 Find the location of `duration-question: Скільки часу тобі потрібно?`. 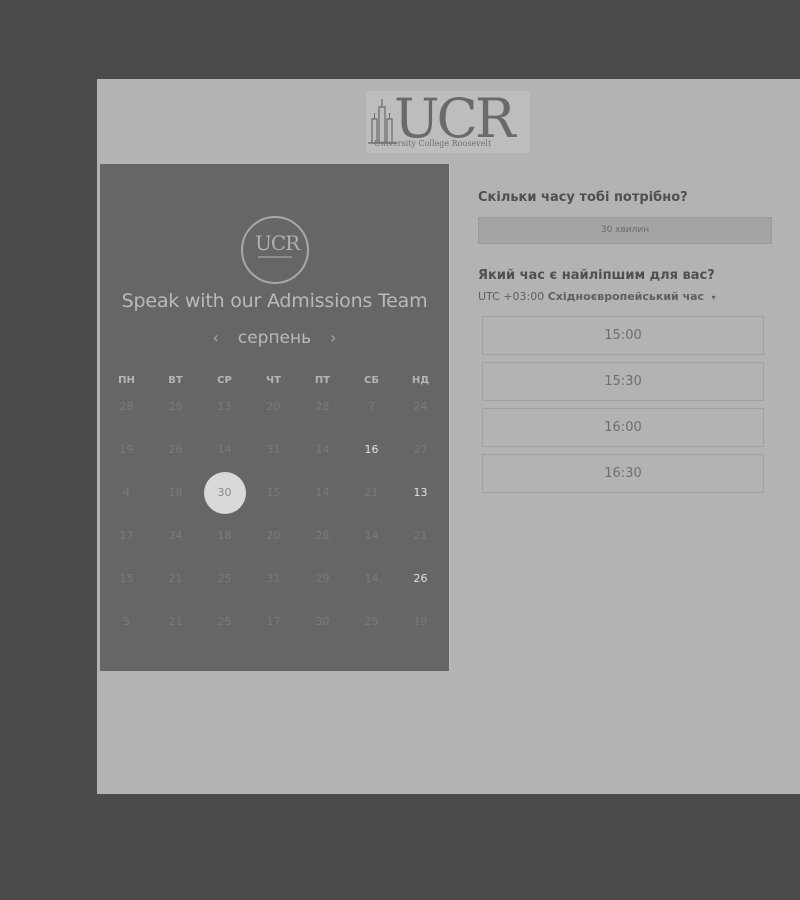

duration-question: Скільки часу тобі потрібно? is located at coordinates (583, 197).